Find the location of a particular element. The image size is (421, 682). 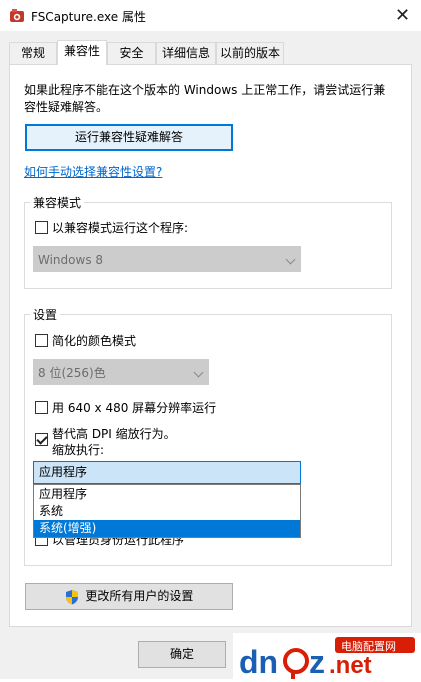

dpi-scaling-options: 应用程序 系统 系统(增强) is located at coordinates (167, 511).